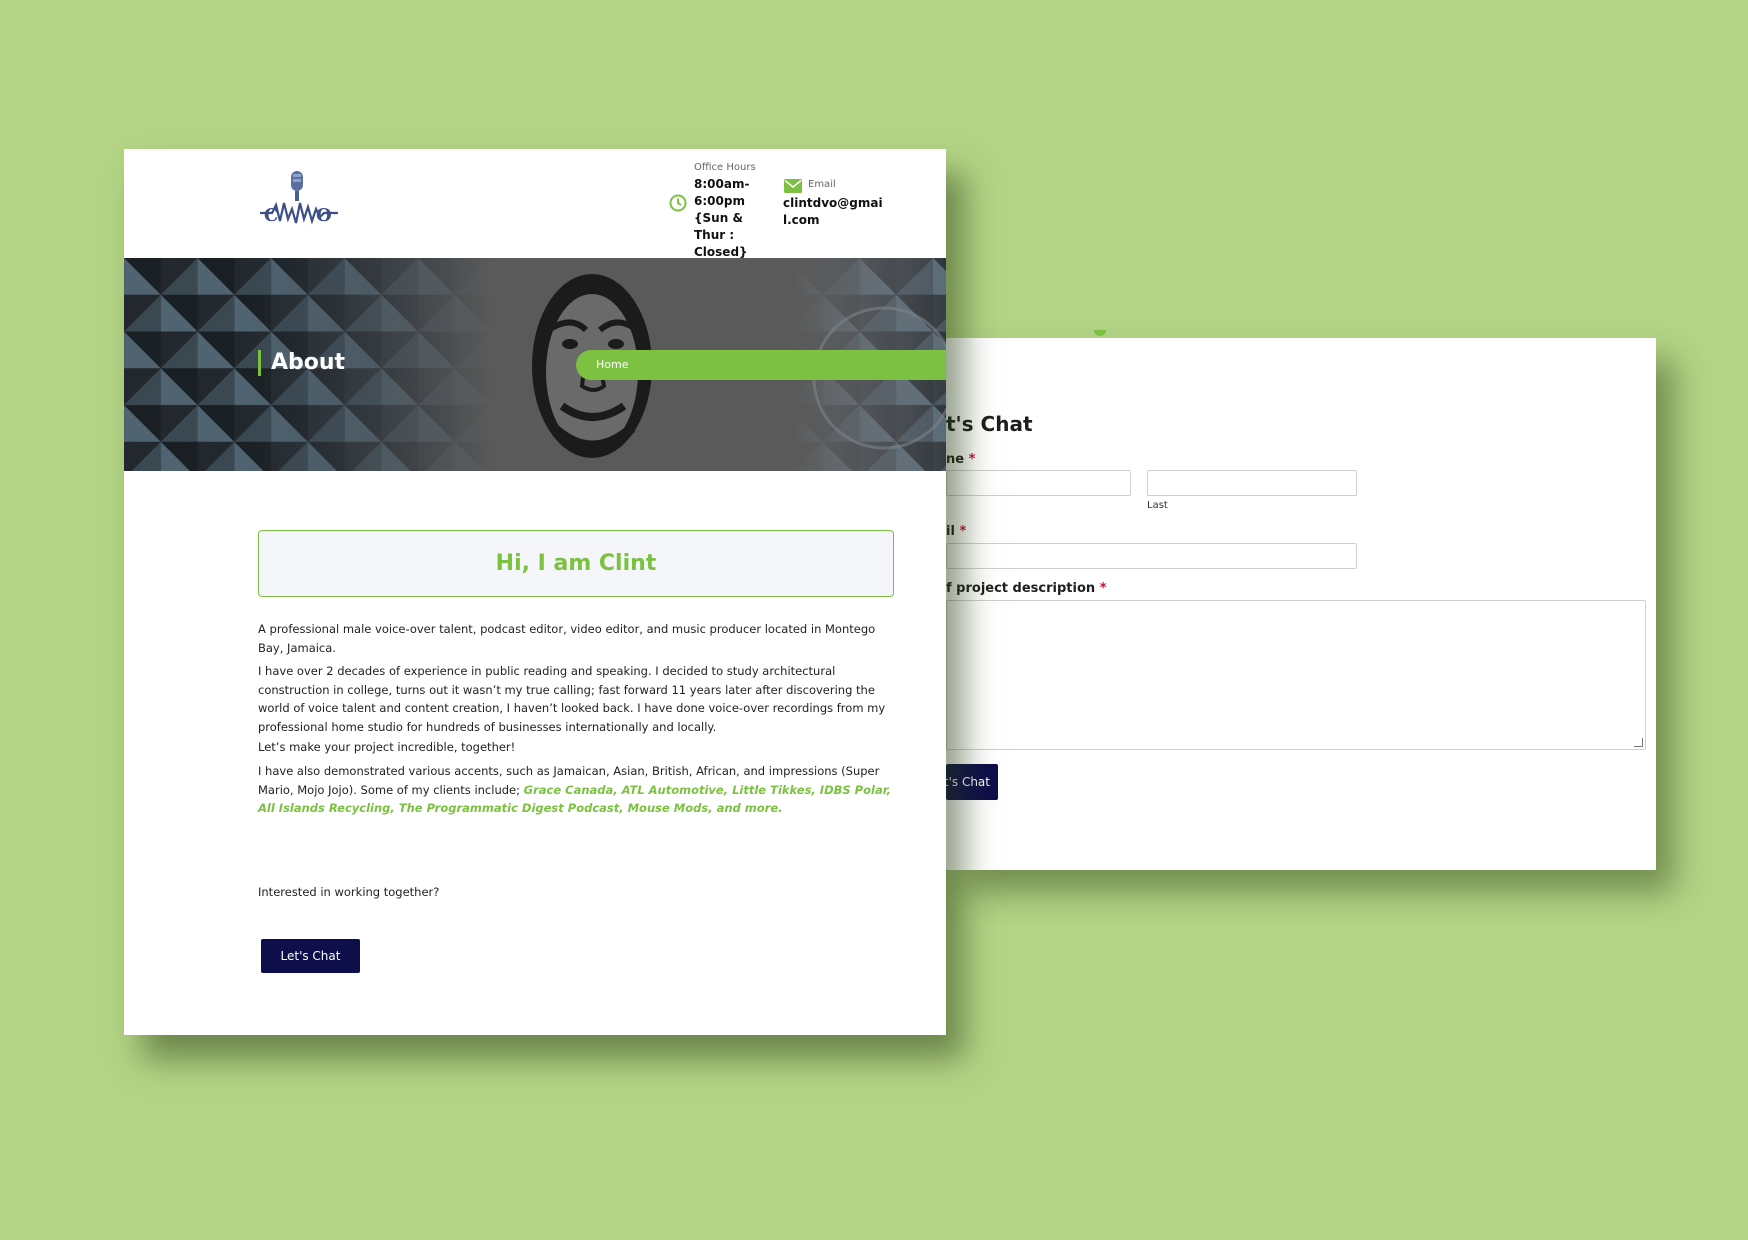 The image size is (1748, 1240). I want to click on first-name-input, so click(1038, 483).